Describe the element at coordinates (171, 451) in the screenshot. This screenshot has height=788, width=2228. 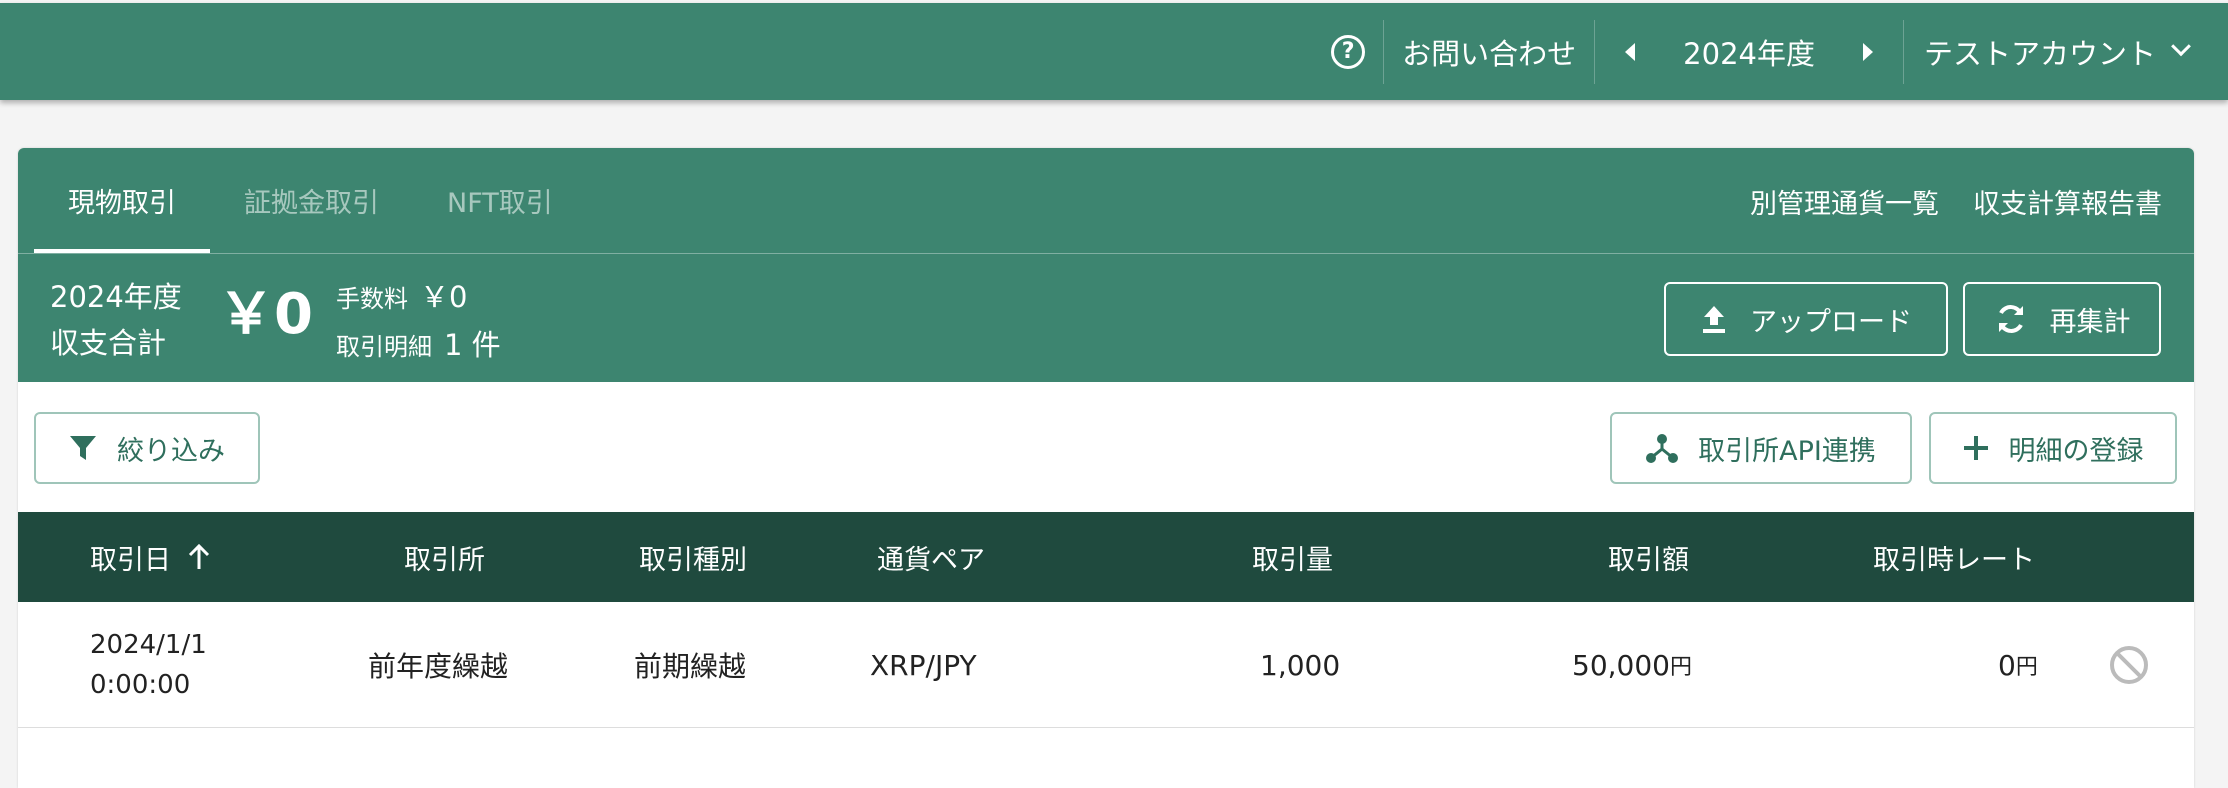
I see `filter-label: 絞り込み` at that location.